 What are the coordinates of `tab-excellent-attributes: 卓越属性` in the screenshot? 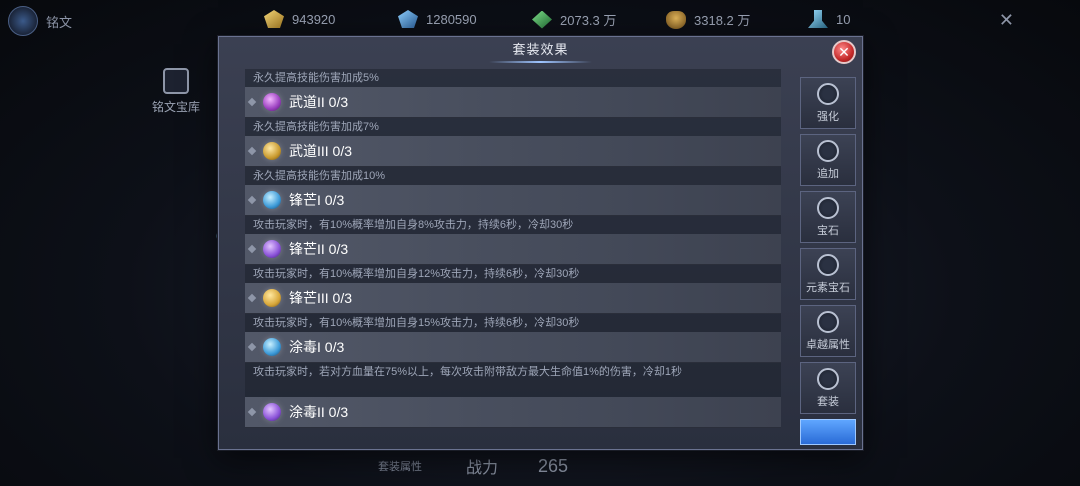 It's located at (828, 331).